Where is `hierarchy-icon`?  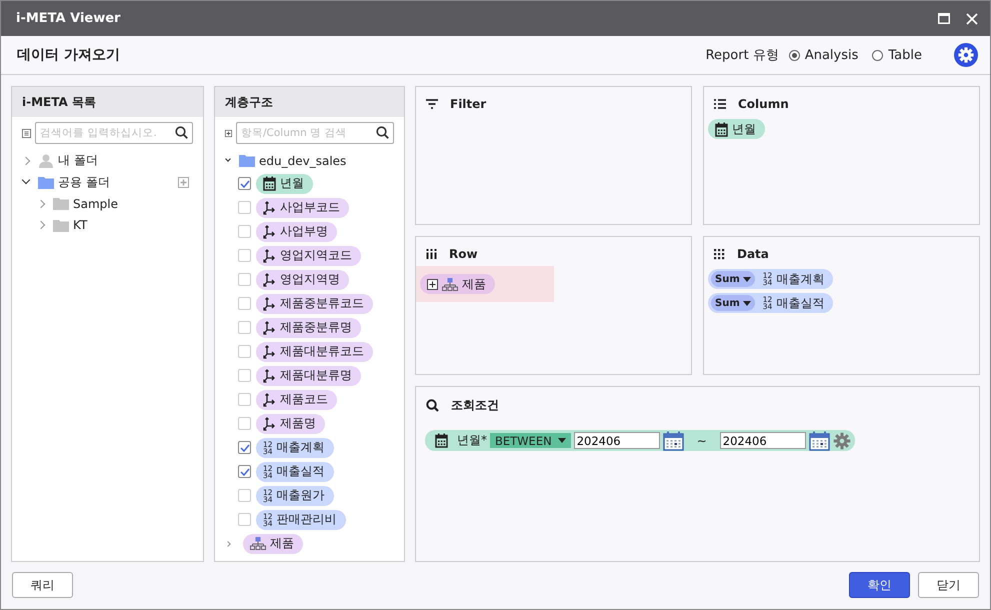
hierarchy-icon is located at coordinates (450, 284).